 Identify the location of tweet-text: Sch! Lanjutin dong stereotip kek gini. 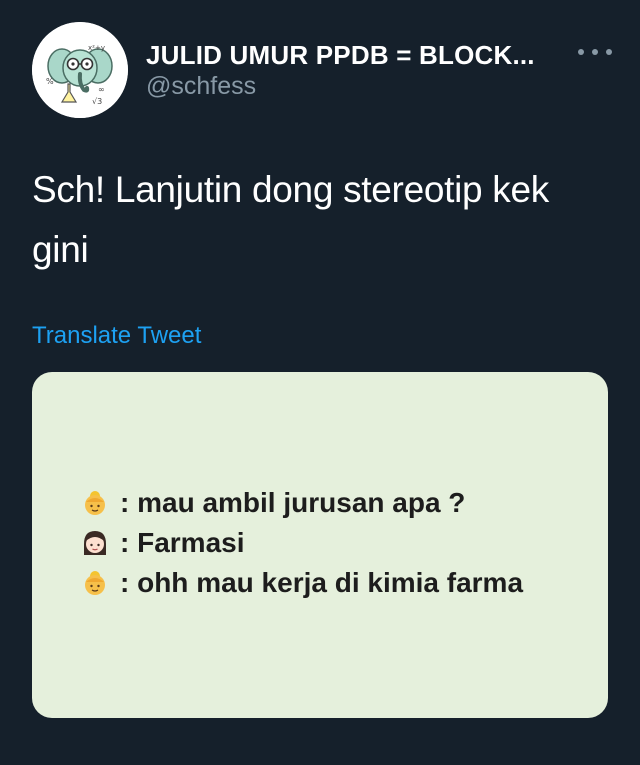
(322, 220).